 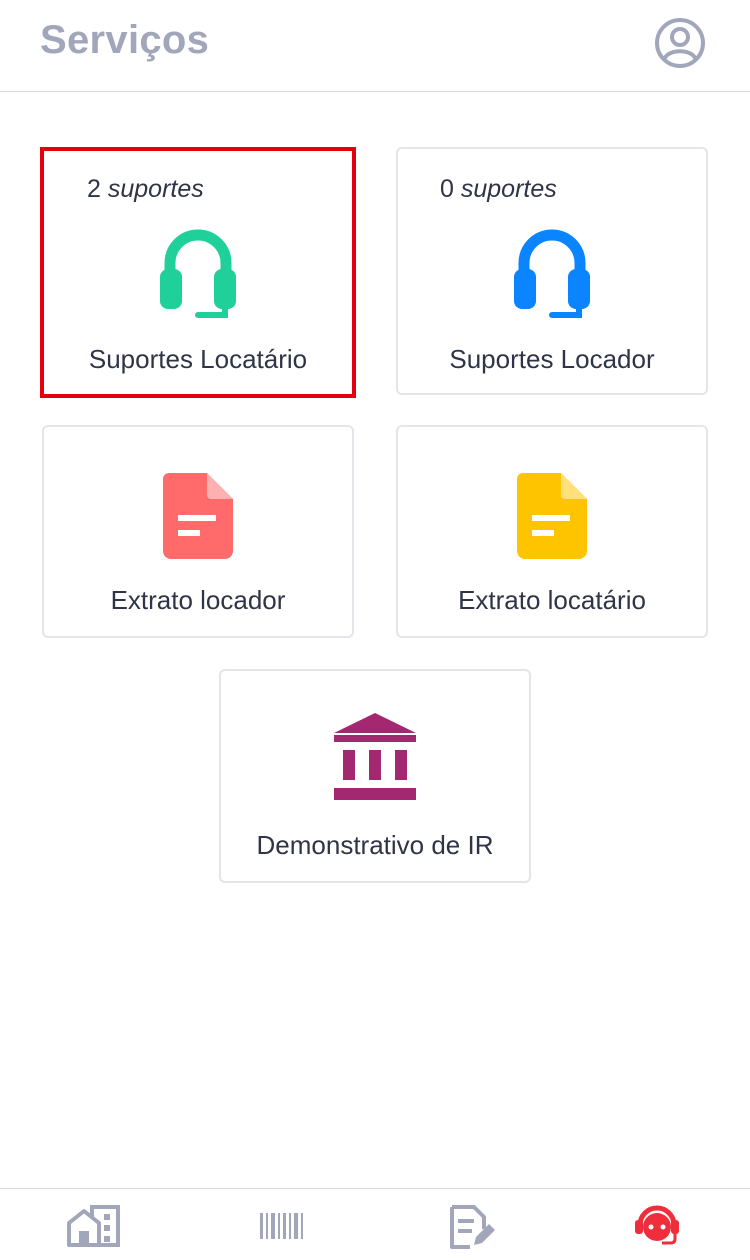 I want to click on card-demonstrativo-ir: Demonstrativo de IR, so click(x=375, y=776).